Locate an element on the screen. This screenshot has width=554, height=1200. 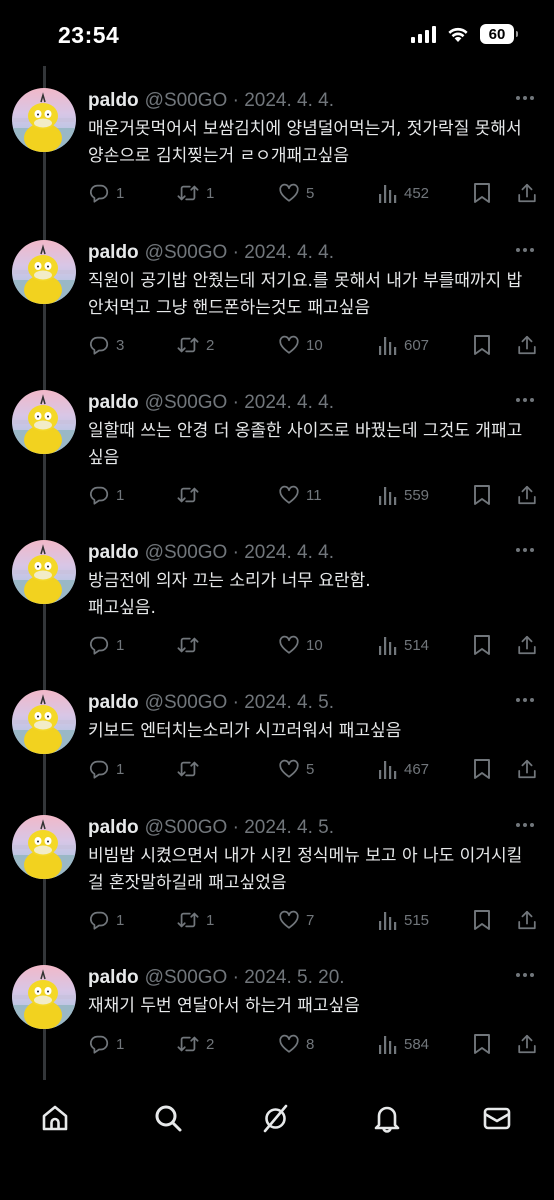
like-button: 8 is located at coordinates (296, 1044).